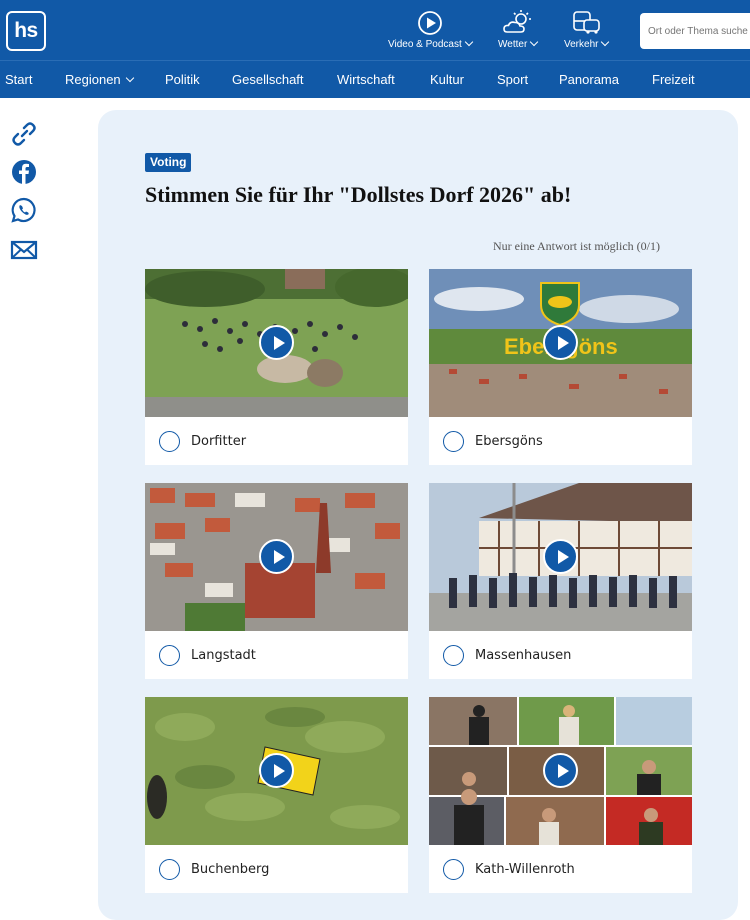 This screenshot has width=750, height=920. I want to click on traffic-label: Verkehr, so click(586, 44).